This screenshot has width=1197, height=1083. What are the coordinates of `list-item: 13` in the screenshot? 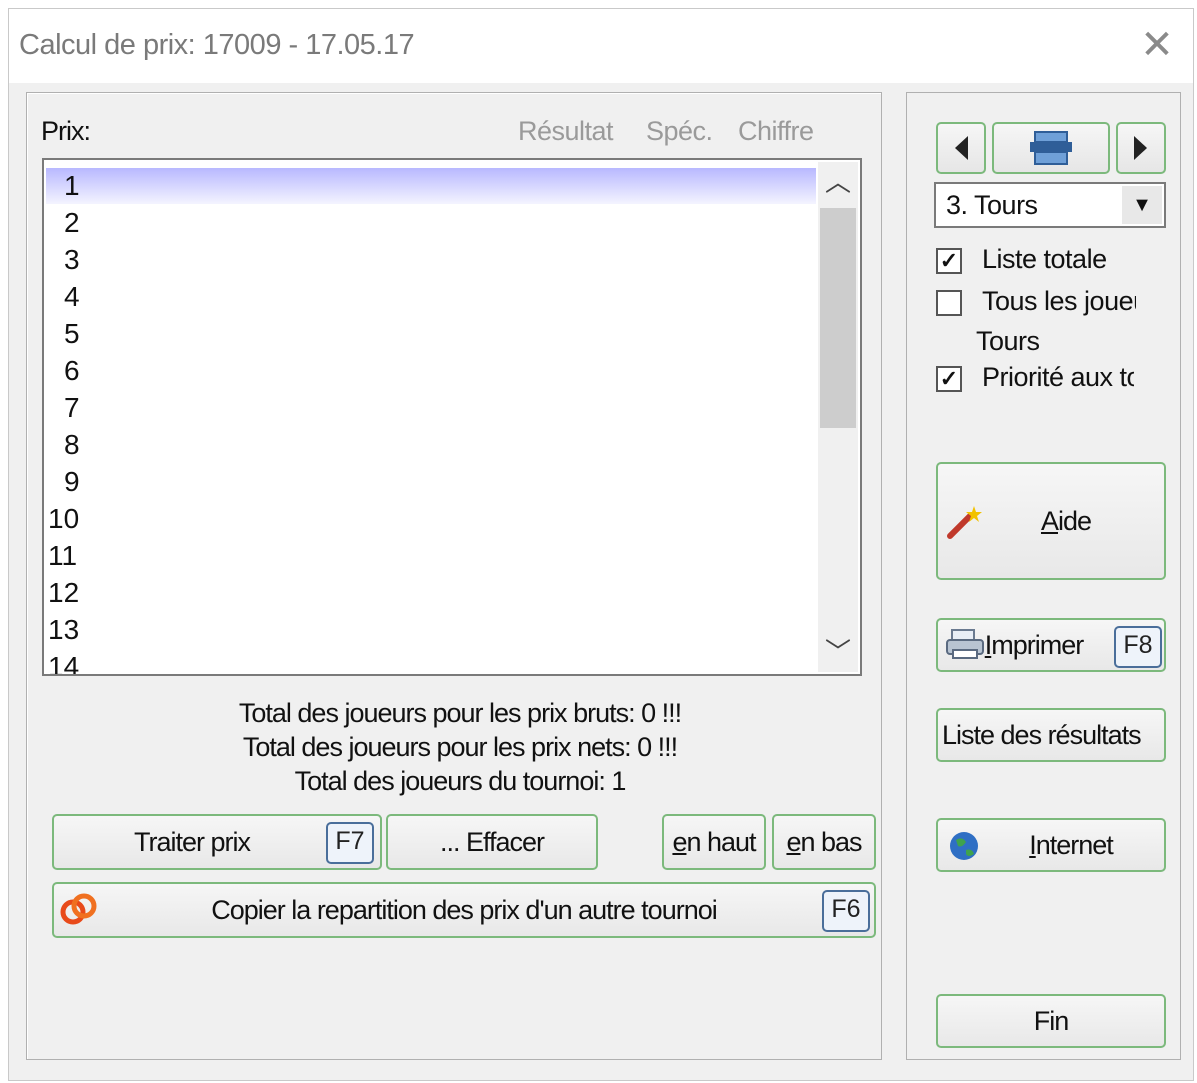 It's located at (431, 630).